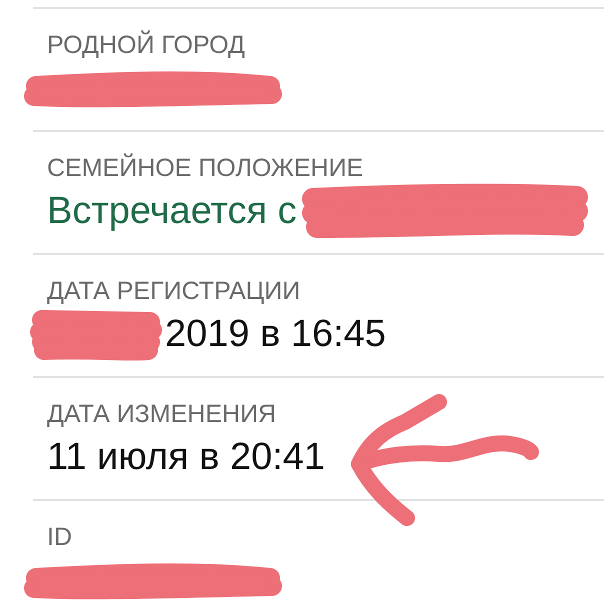  What do you see at coordinates (162, 414) in the screenshot?
I see `field-label: ДАТА ИЗМЕНЕНИЯ` at bounding box center [162, 414].